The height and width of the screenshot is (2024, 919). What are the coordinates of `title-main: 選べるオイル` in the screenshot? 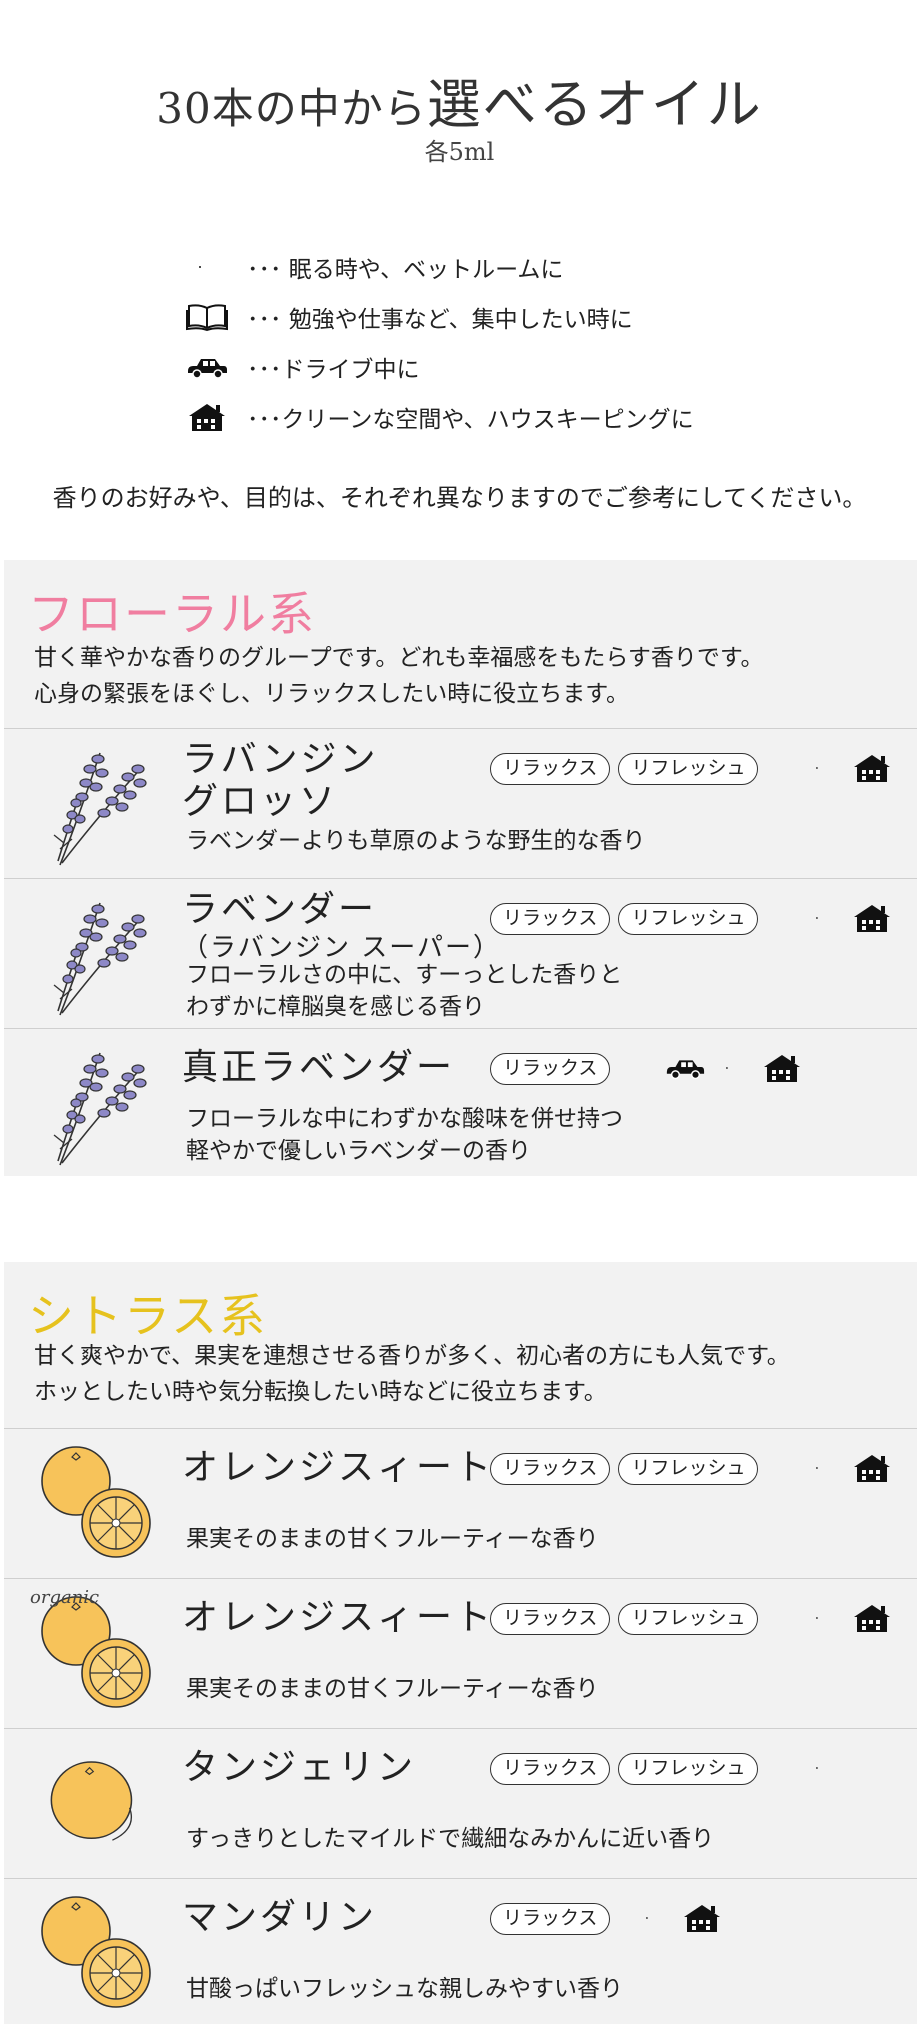 It's located at (594, 104).